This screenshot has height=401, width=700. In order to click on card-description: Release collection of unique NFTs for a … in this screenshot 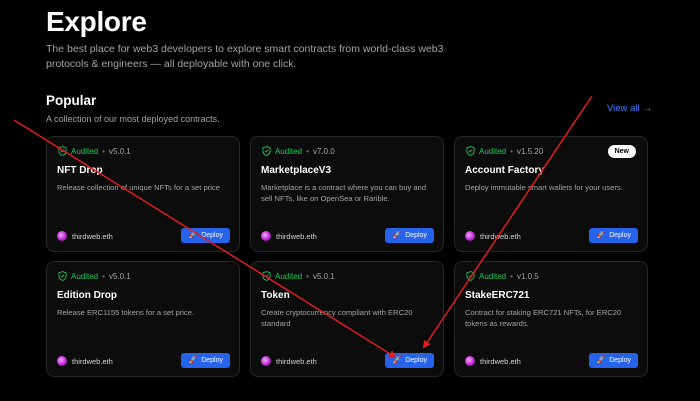, I will do `click(138, 187)`.